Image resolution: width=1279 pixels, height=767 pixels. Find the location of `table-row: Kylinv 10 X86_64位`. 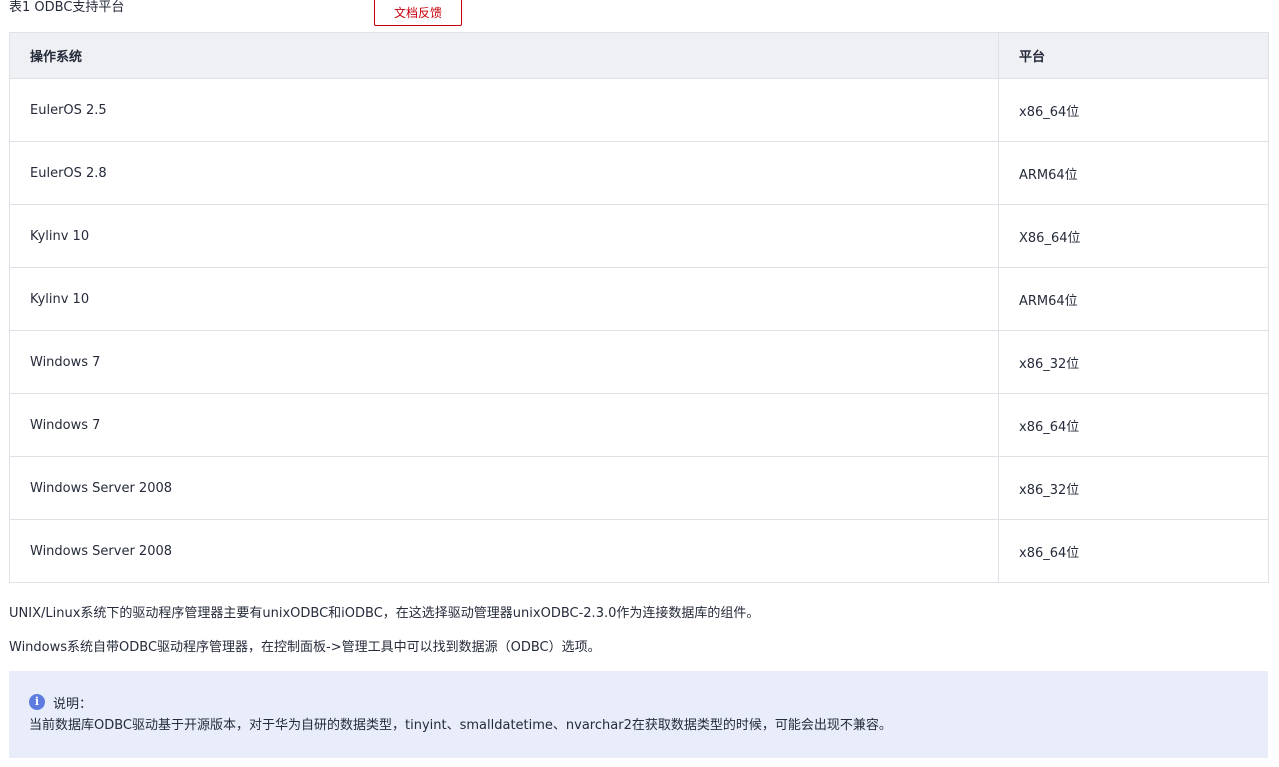

table-row: Kylinv 10 X86_64位 is located at coordinates (639, 236).